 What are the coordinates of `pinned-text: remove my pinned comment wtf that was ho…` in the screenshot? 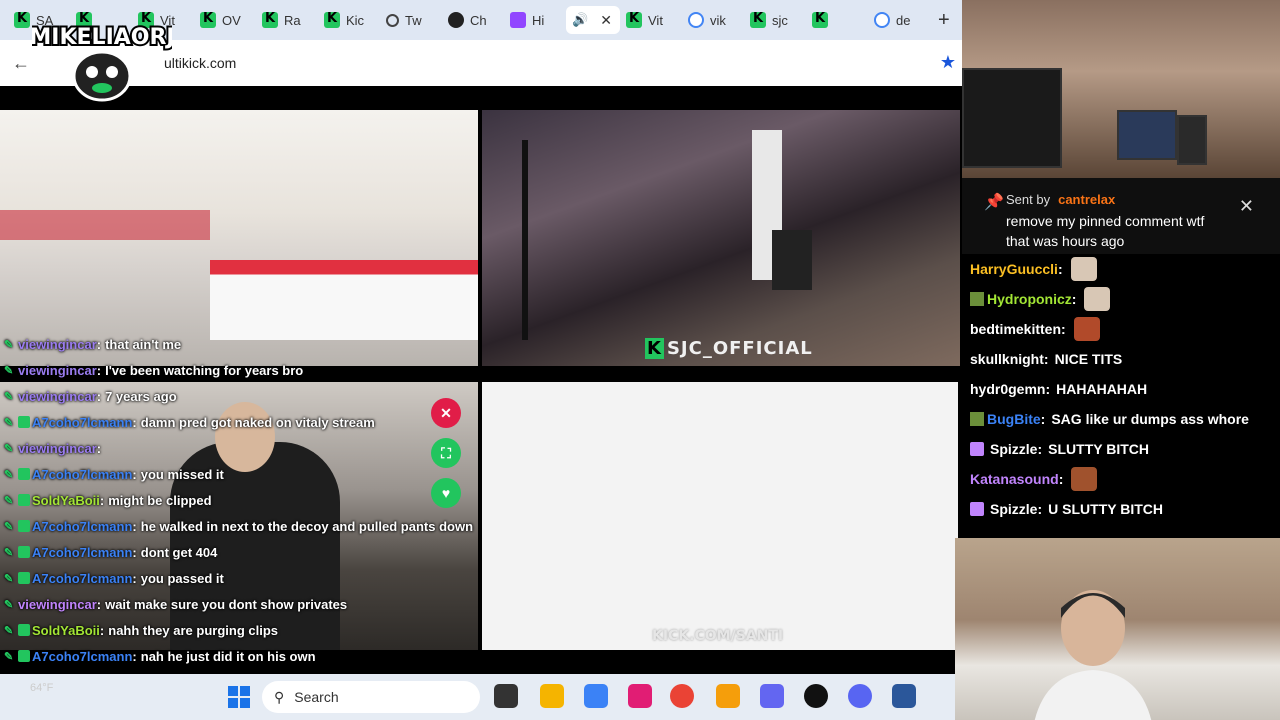 It's located at (1105, 231).